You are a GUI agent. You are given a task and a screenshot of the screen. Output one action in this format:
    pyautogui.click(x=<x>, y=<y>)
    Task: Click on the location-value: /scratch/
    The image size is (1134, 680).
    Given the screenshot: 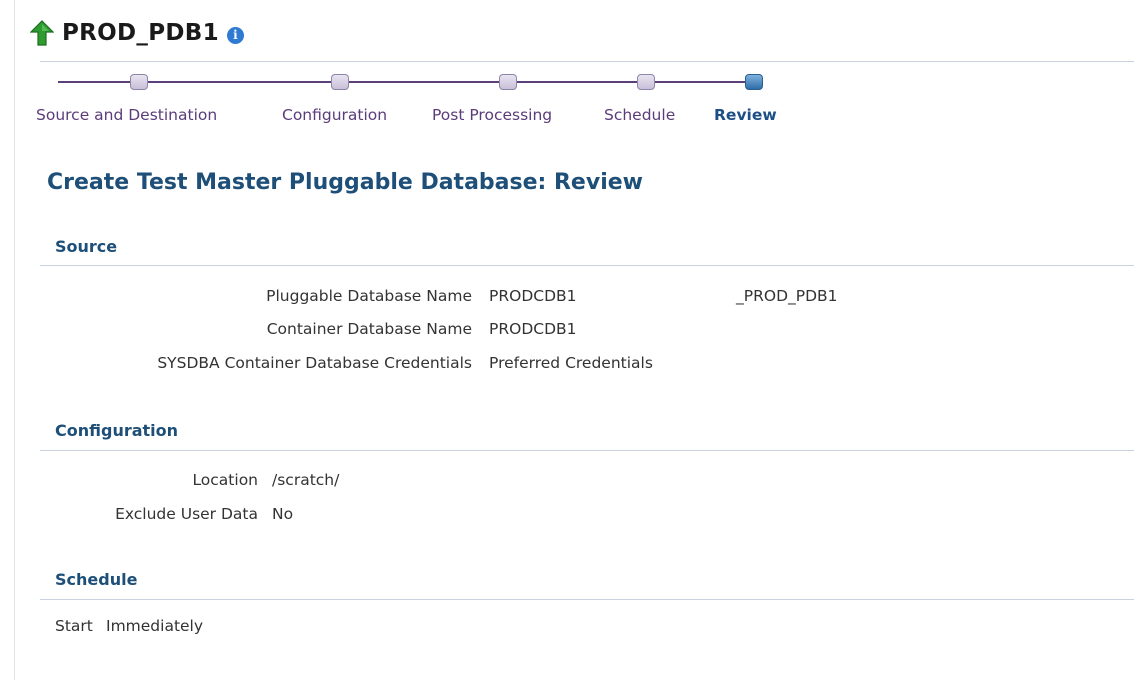 What is the action you would take?
    pyautogui.click(x=306, y=480)
    